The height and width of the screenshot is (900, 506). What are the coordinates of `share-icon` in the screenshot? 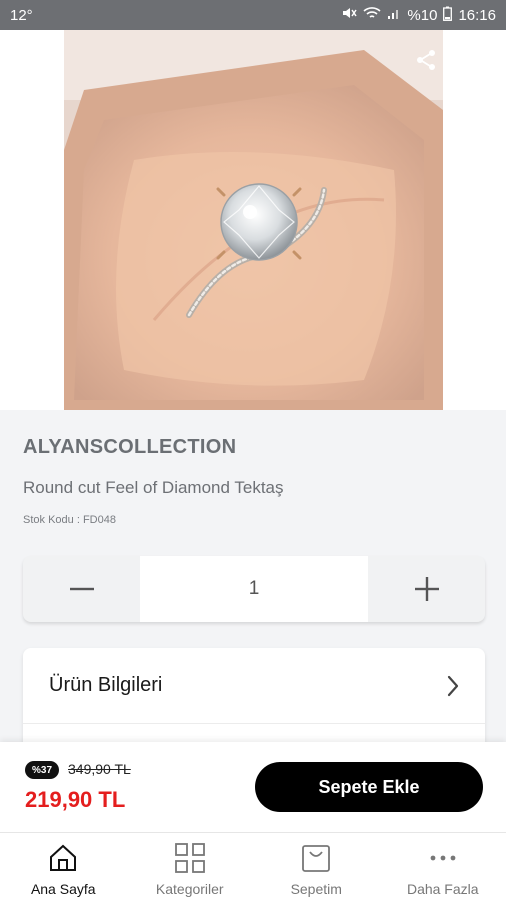 It's located at (426, 60).